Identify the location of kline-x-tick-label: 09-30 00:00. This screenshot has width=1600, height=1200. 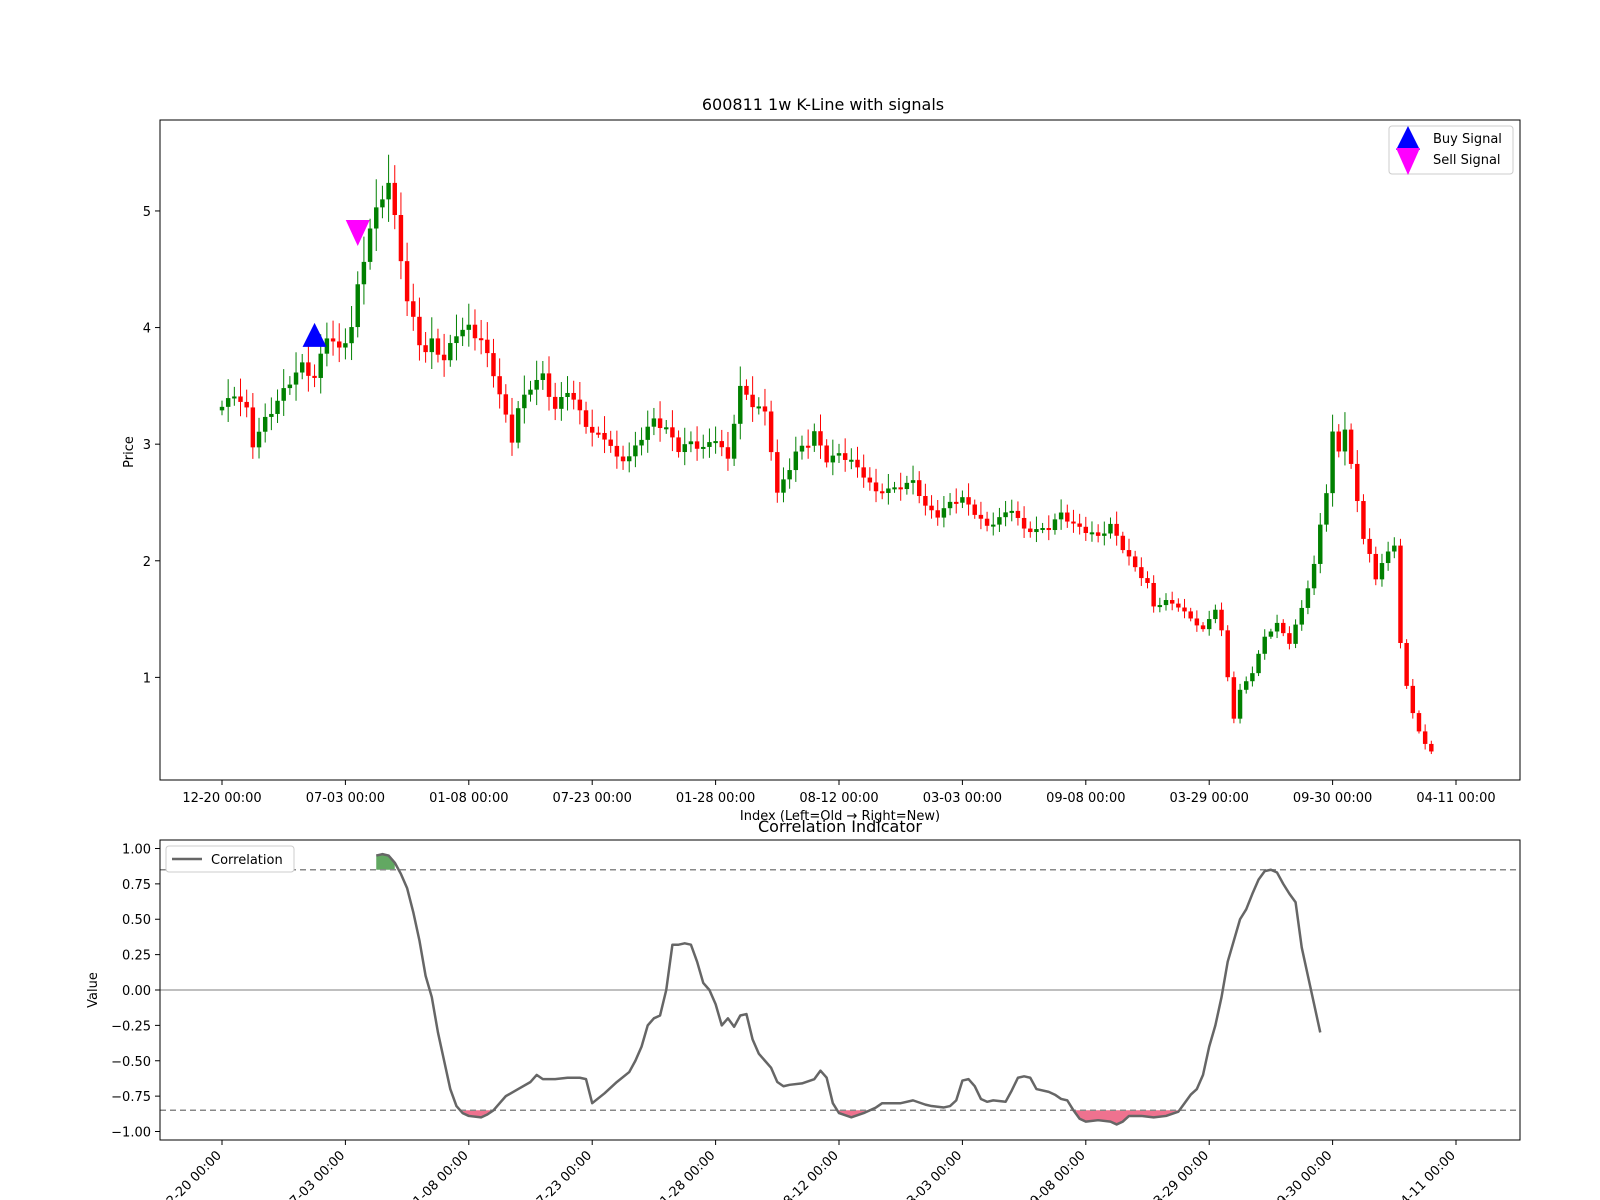
(1332, 798).